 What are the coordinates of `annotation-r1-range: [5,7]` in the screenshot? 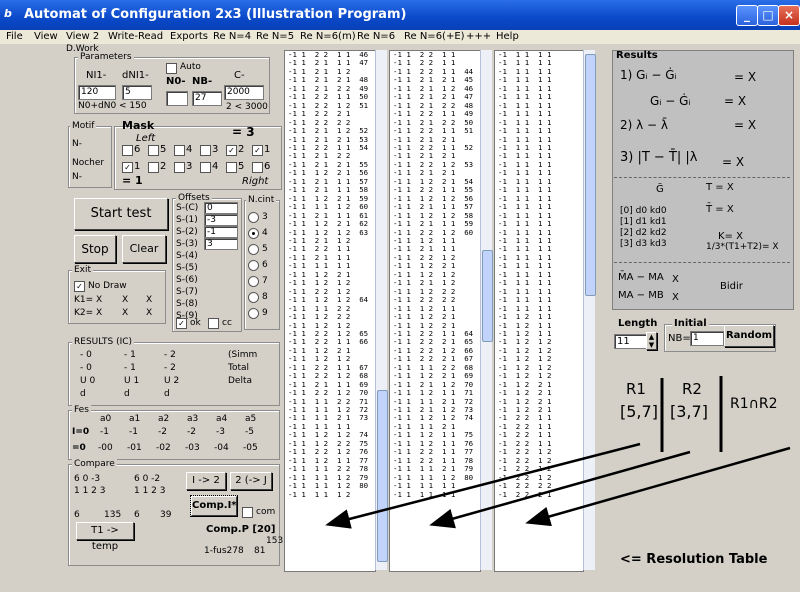 It's located at (639, 411).